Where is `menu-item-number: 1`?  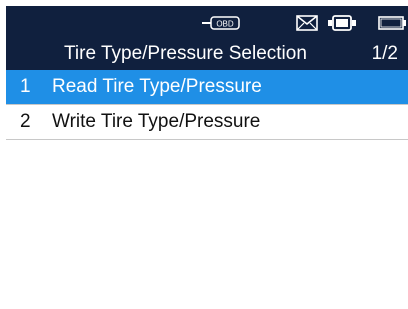 menu-item-number: 1 is located at coordinates (25, 86).